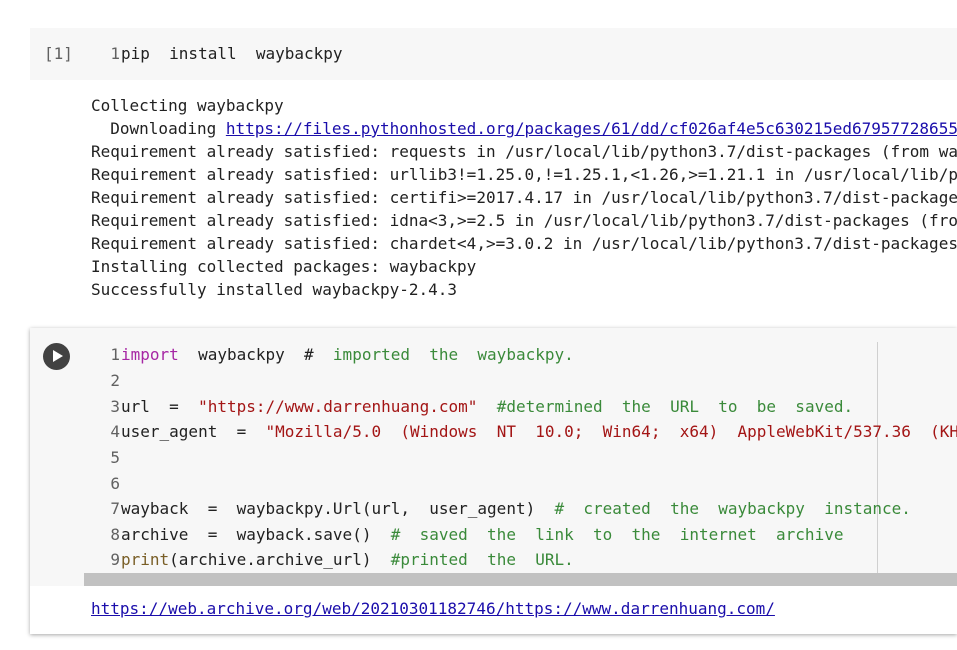  I want to click on output-line: Successfully installed waybackpy-2.4.3, so click(274, 289).